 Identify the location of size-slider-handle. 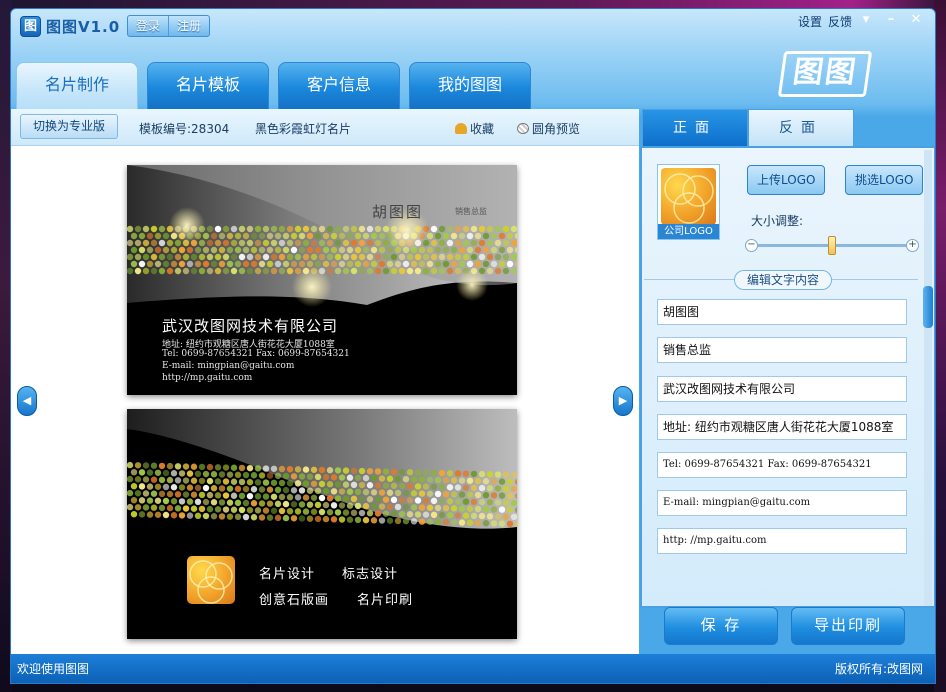
(832, 245).